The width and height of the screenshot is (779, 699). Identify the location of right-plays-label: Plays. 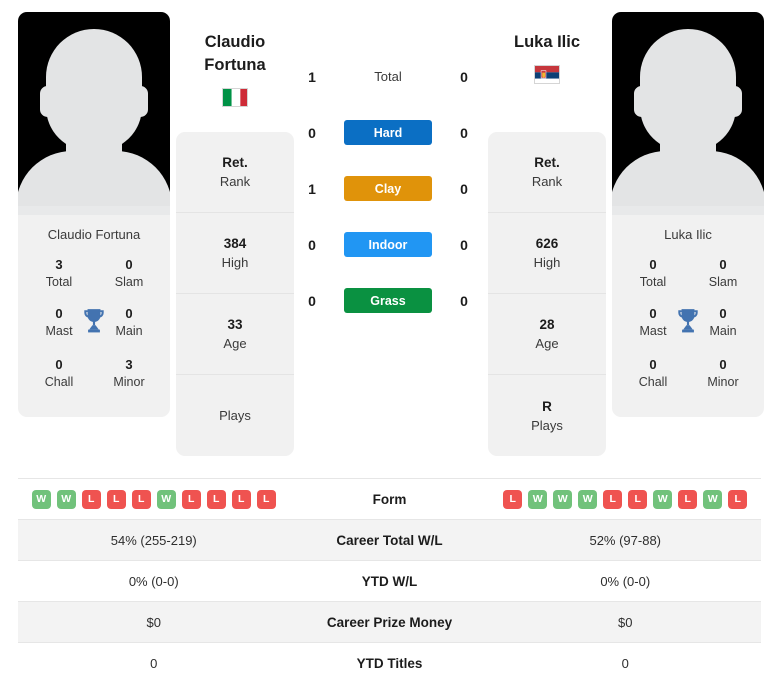
(547, 425).